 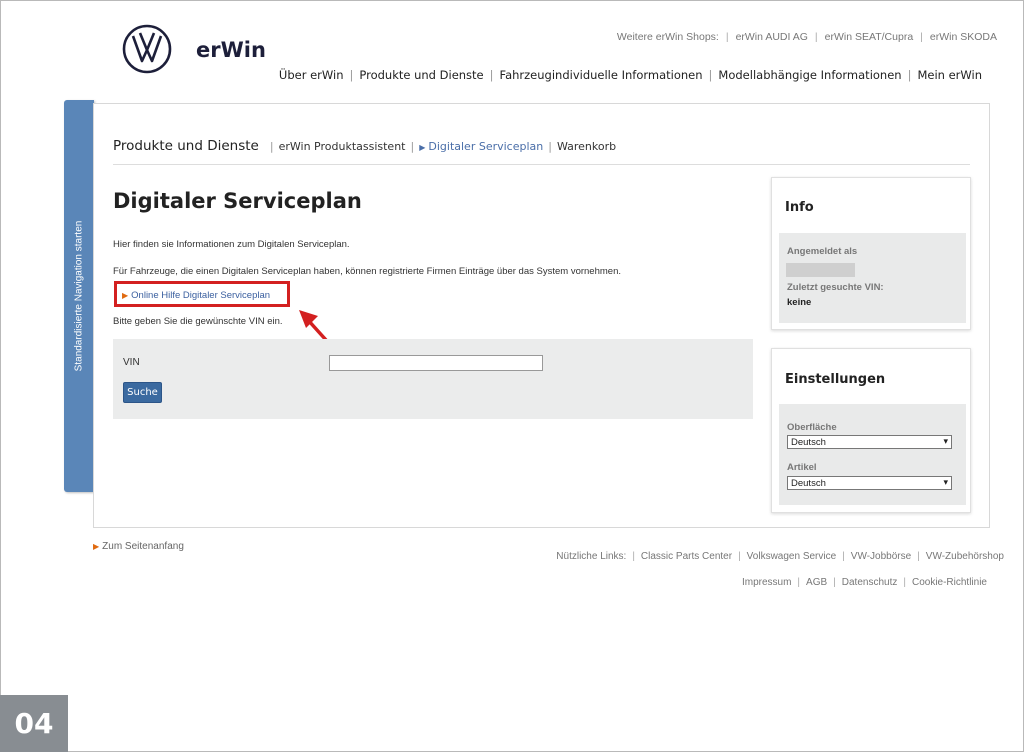 What do you see at coordinates (820, 270) in the screenshot?
I see `redacted-username` at bounding box center [820, 270].